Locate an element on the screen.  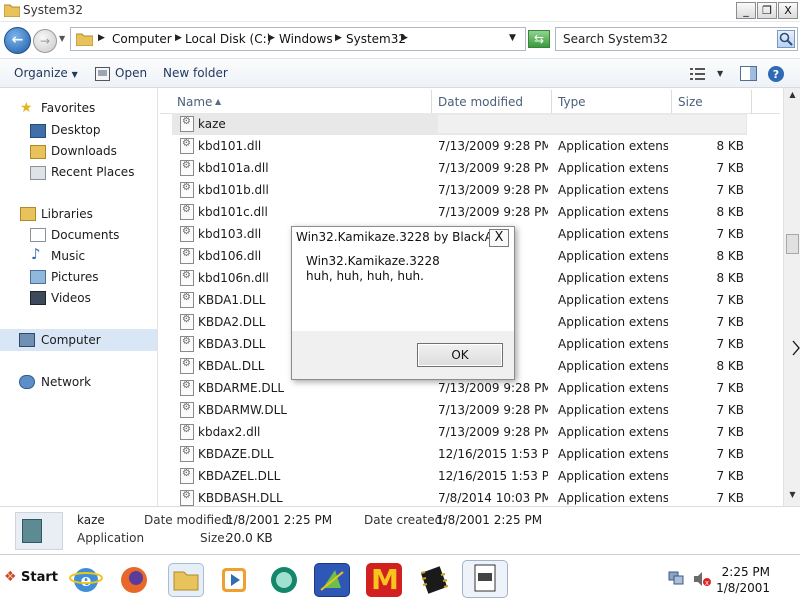
breadcrumb-system32: System32 is located at coordinates (376, 39).